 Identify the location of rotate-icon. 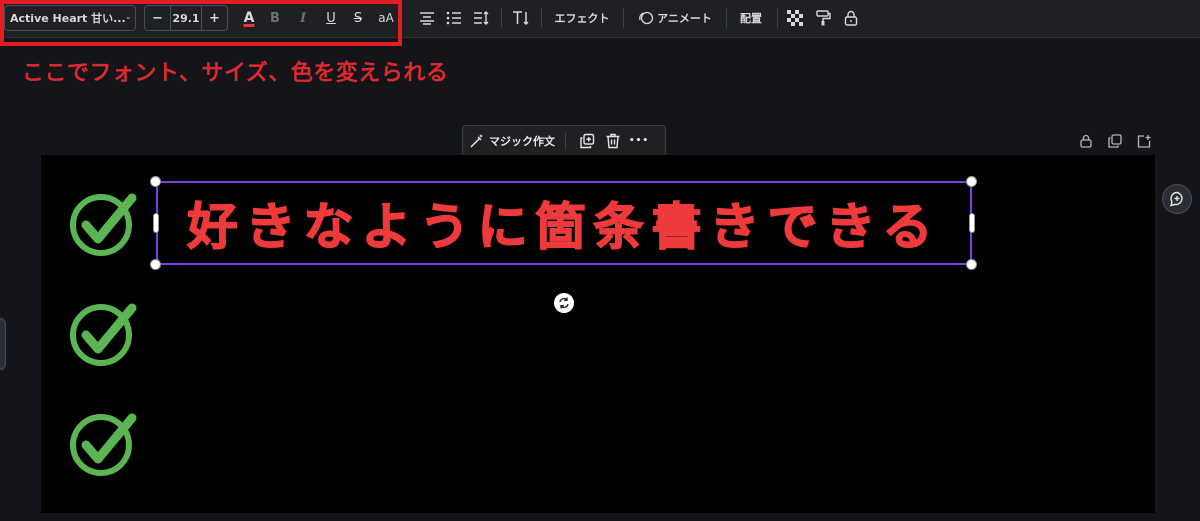
(564, 303).